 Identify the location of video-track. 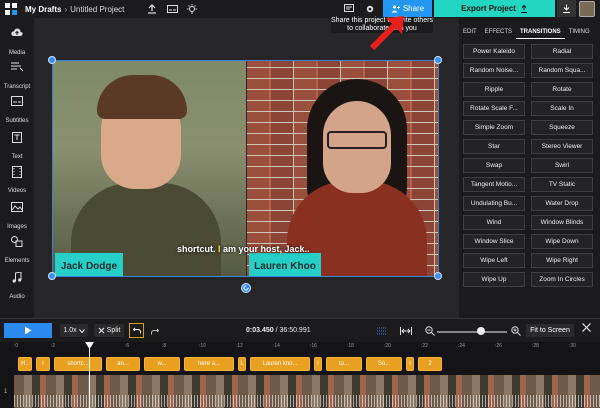
(307, 391).